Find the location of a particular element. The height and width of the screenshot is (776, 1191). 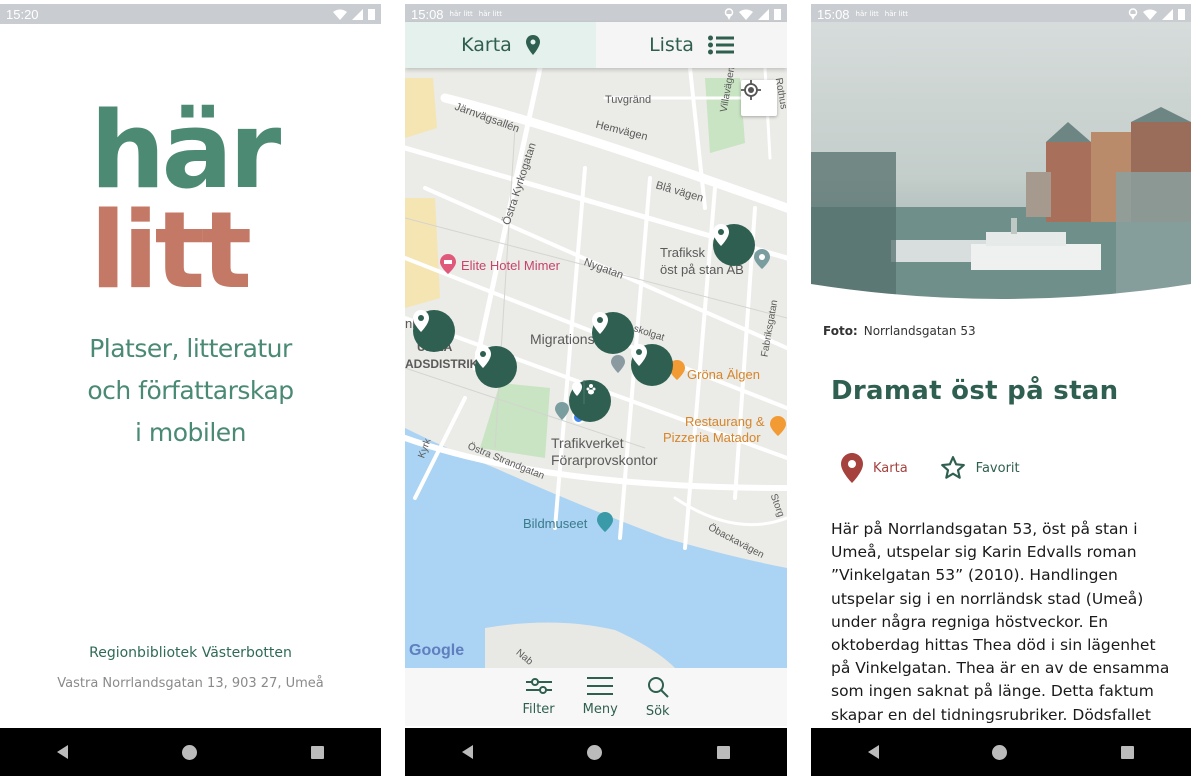

organization-name: Regionbibliotek Västerbotten is located at coordinates (190, 653).